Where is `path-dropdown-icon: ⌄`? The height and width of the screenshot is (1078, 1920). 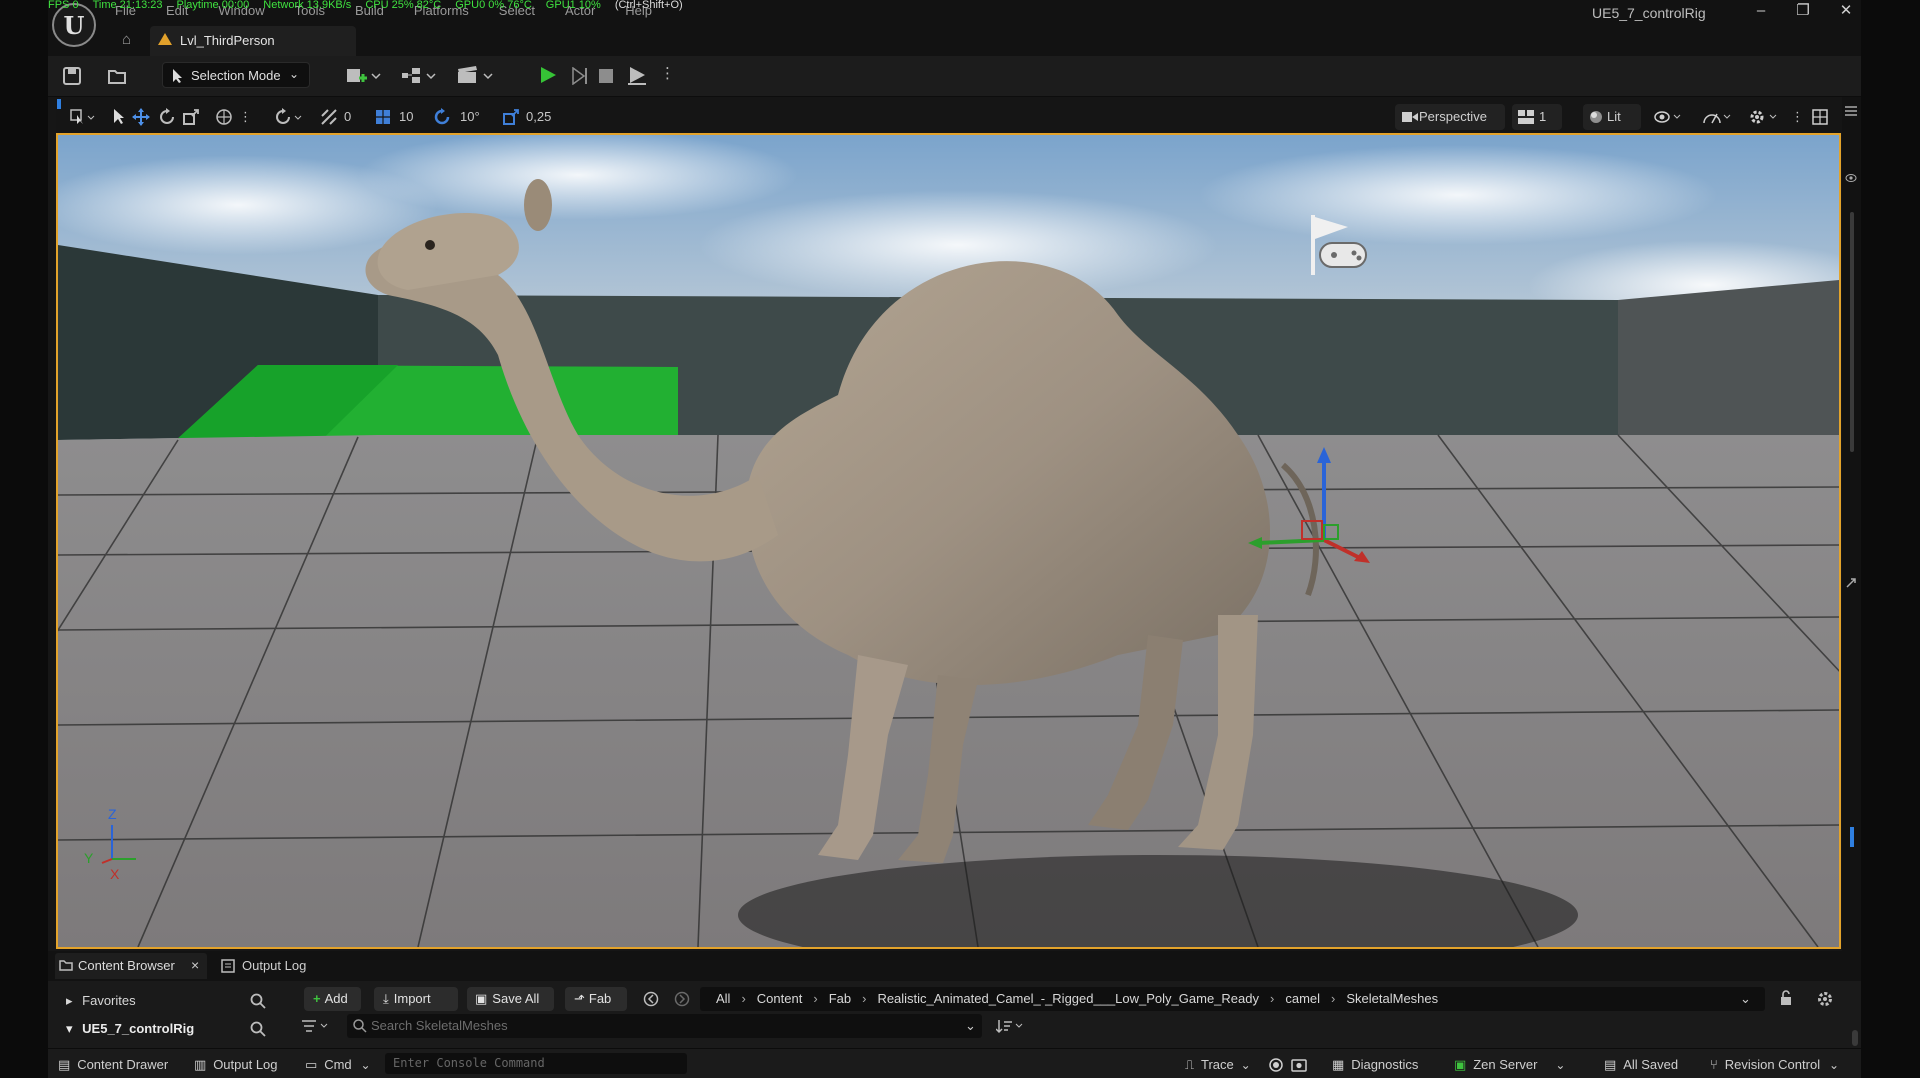 path-dropdown-icon: ⌄ is located at coordinates (1745, 999).